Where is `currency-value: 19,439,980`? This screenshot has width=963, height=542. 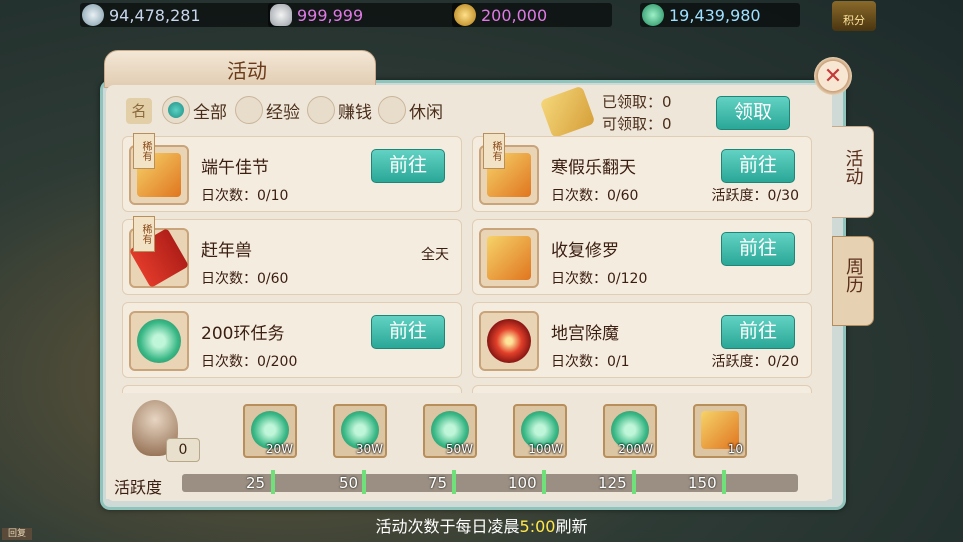 currency-value: 19,439,980 is located at coordinates (715, 15).